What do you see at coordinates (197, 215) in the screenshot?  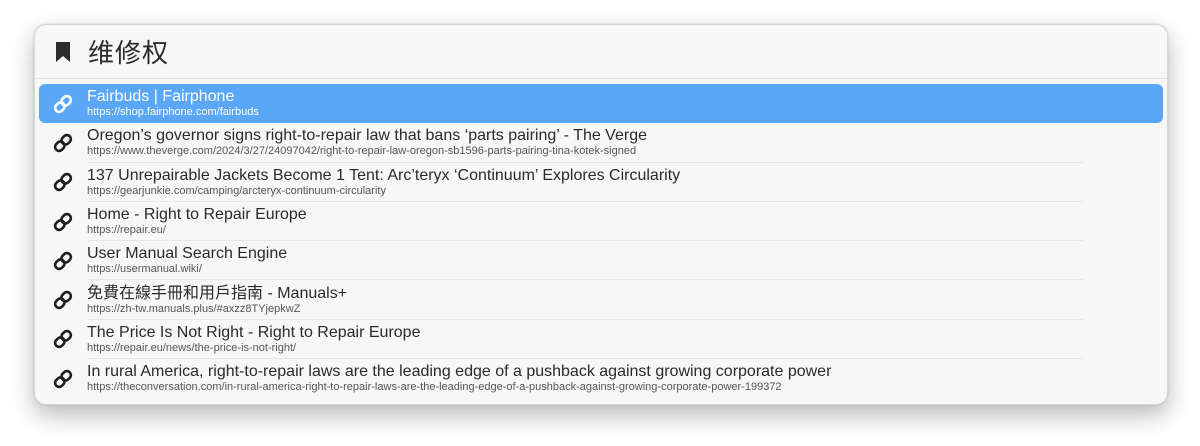 I see `bookmark-title: Home - Right to Repair Europe` at bounding box center [197, 215].